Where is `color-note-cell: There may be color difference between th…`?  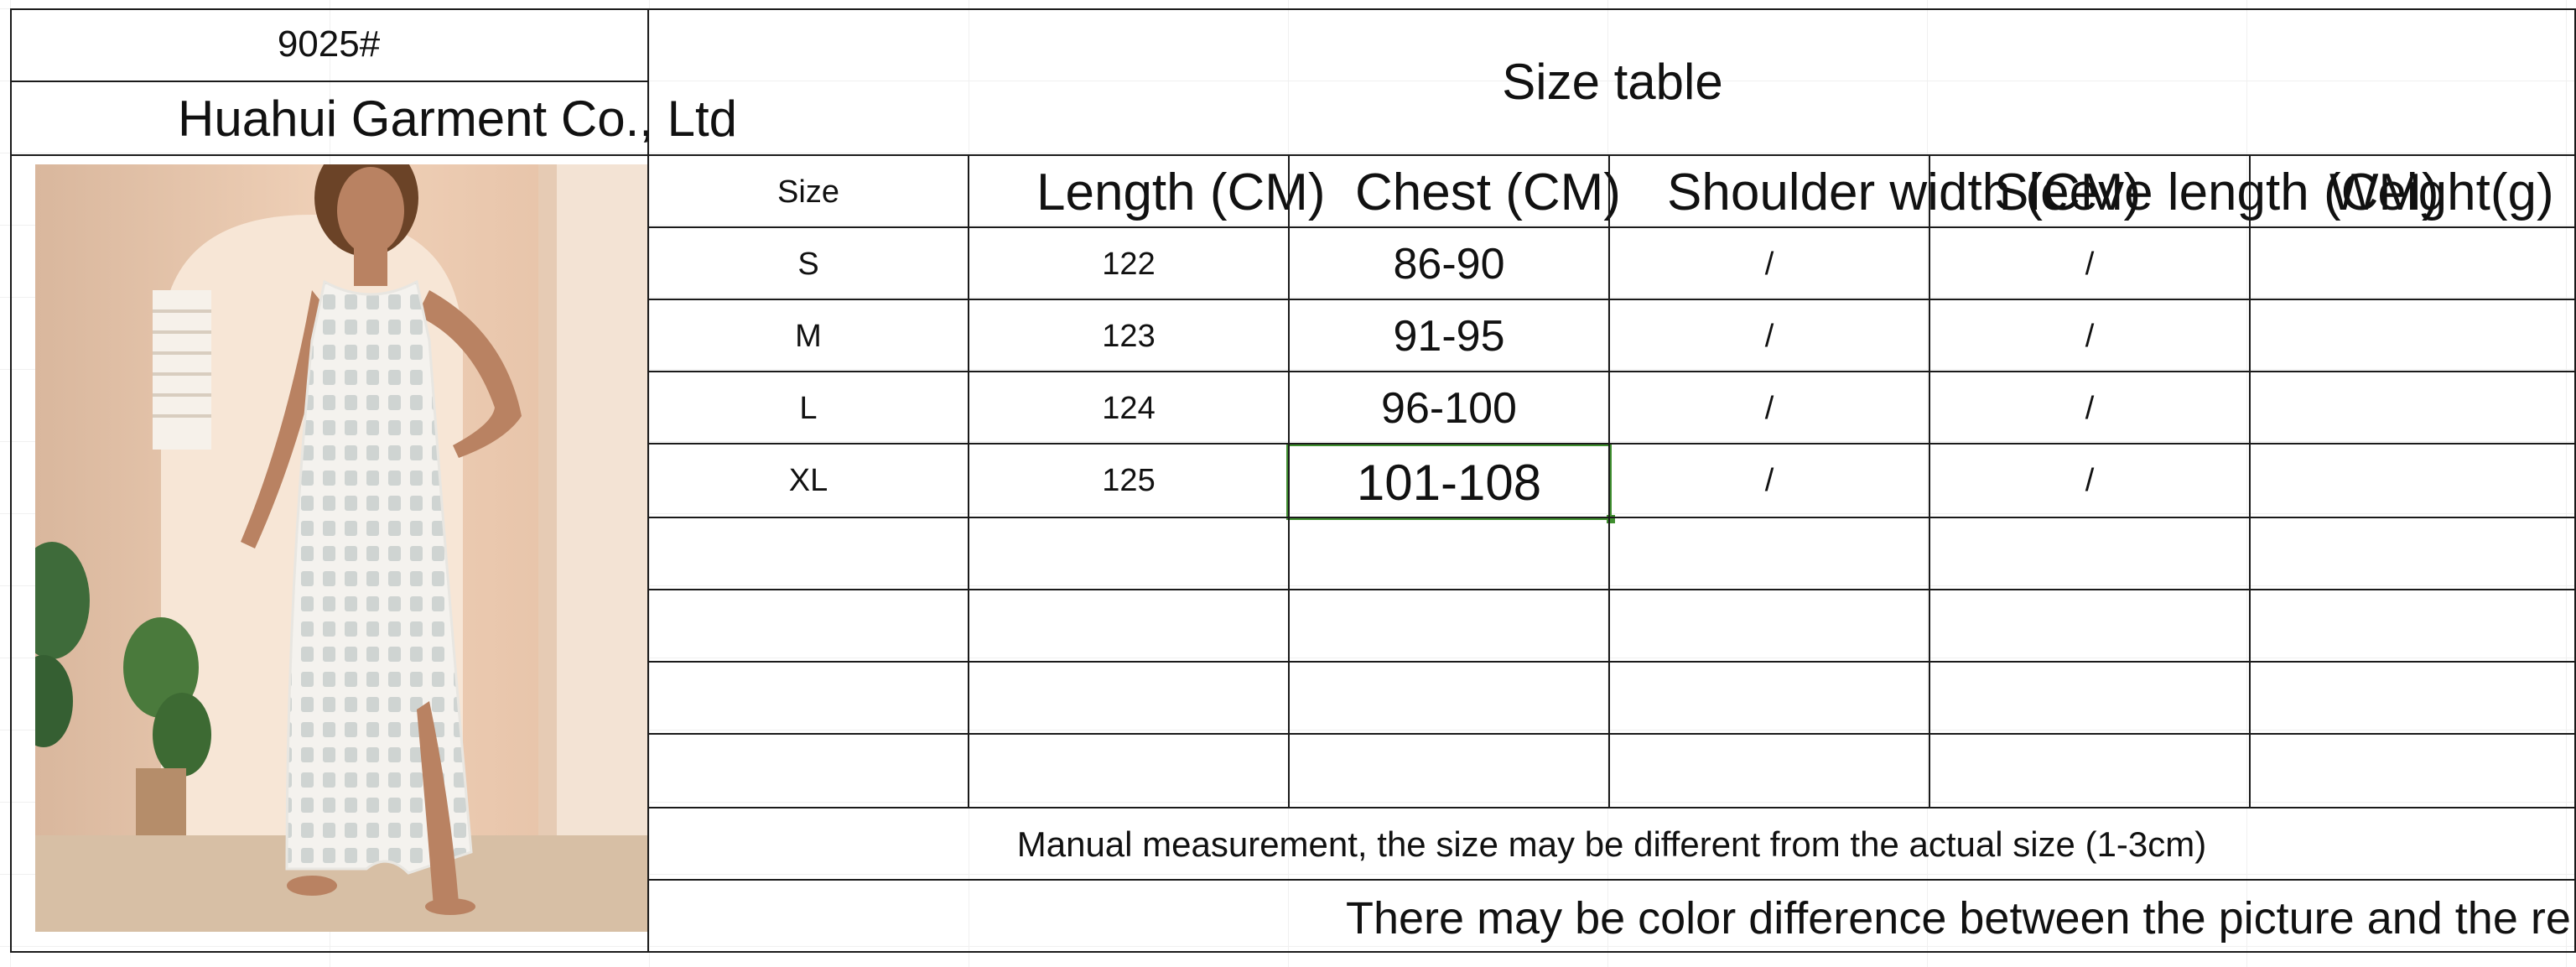
color-note-cell: There may be color difference between th… is located at coordinates (1958, 917).